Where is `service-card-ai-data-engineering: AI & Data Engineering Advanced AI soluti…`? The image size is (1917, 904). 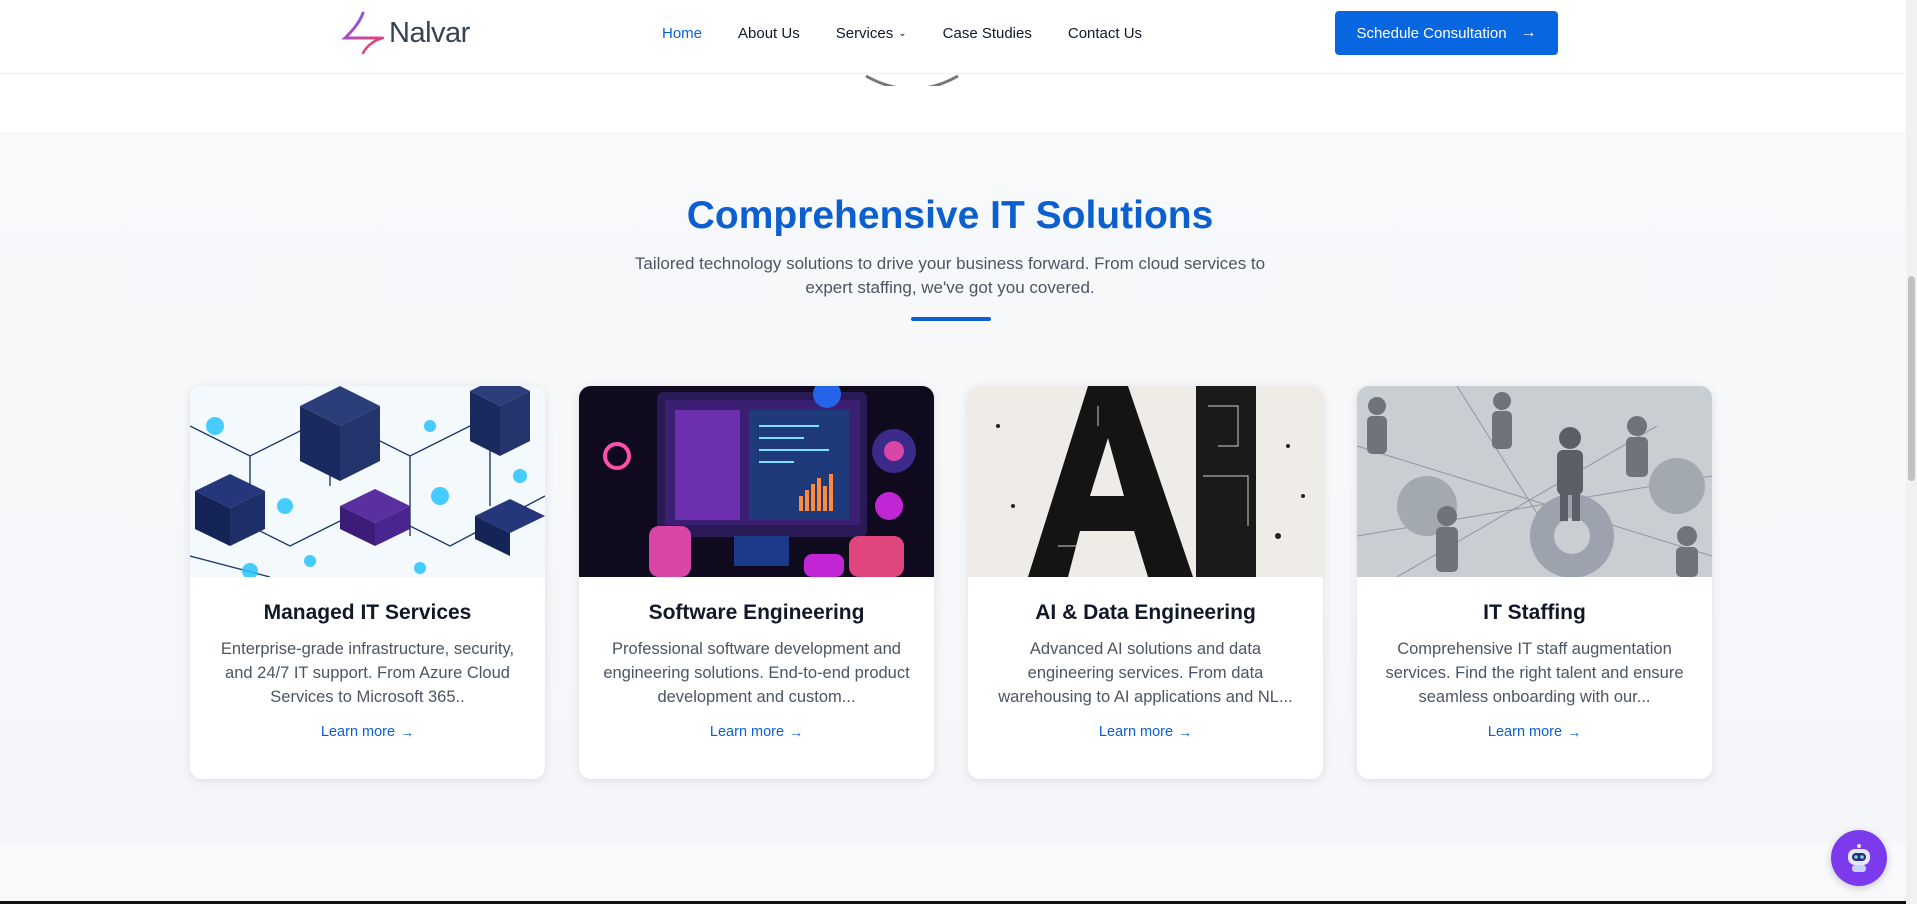 service-card-ai-data-engineering: AI & Data Engineering Advanced AI soluti… is located at coordinates (1145, 582).